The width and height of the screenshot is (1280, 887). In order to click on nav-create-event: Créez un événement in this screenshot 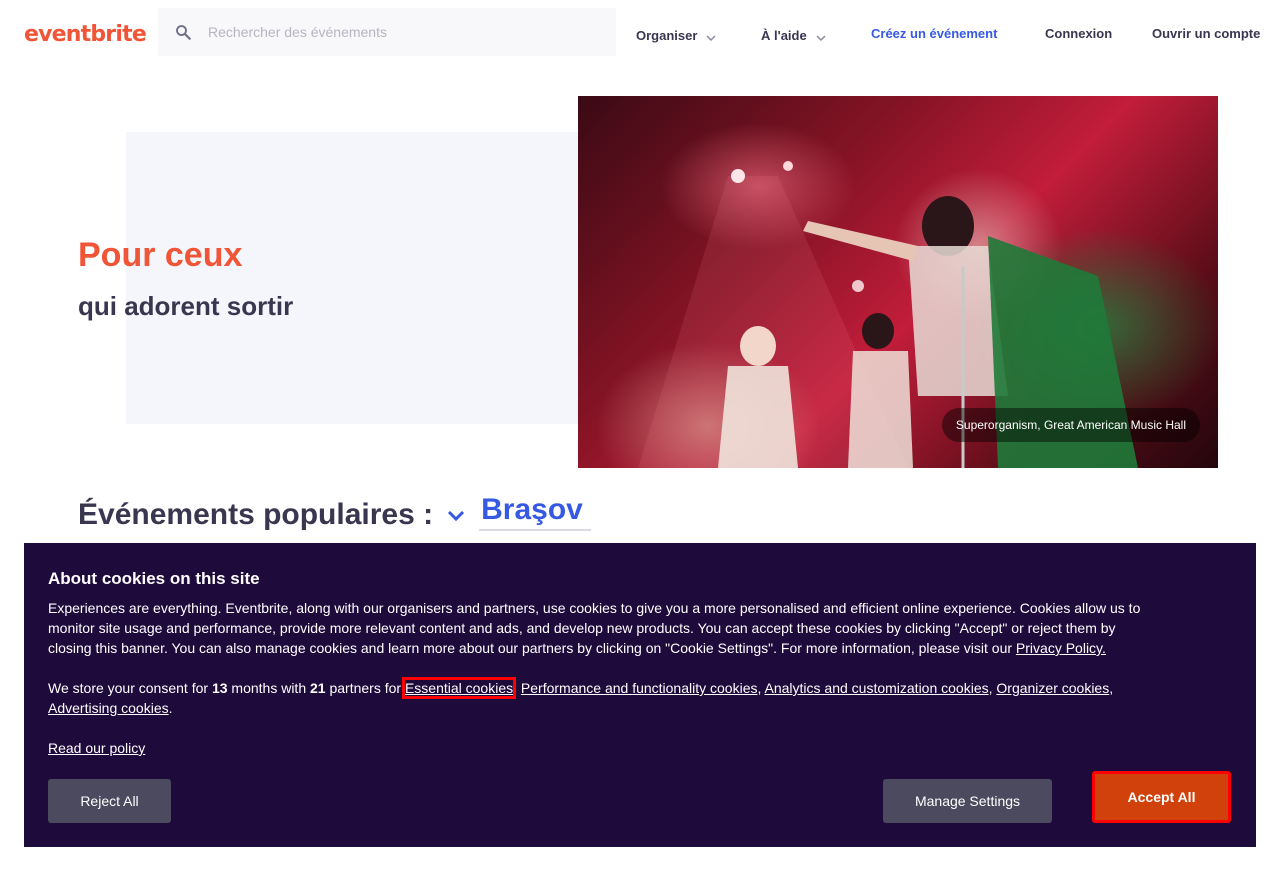, I will do `click(934, 33)`.